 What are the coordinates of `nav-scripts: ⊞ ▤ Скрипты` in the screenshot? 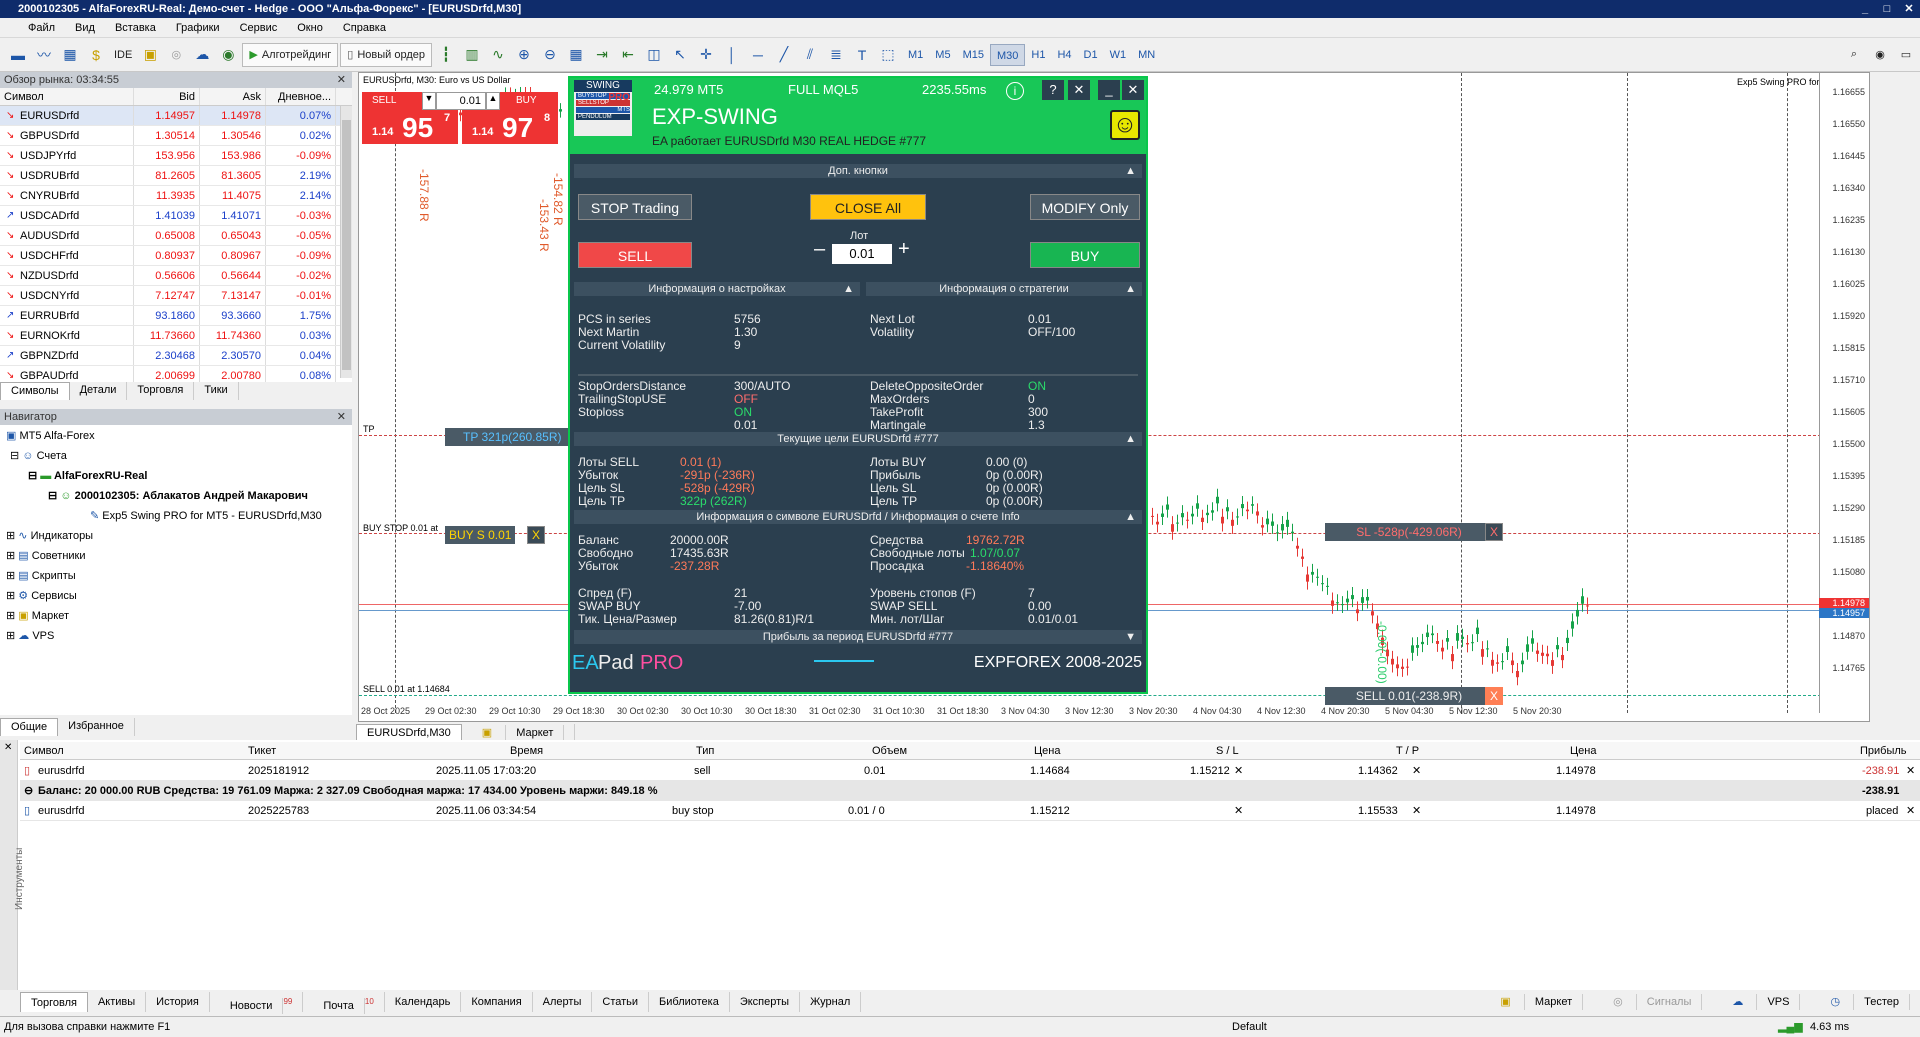 It's located at (41, 576).